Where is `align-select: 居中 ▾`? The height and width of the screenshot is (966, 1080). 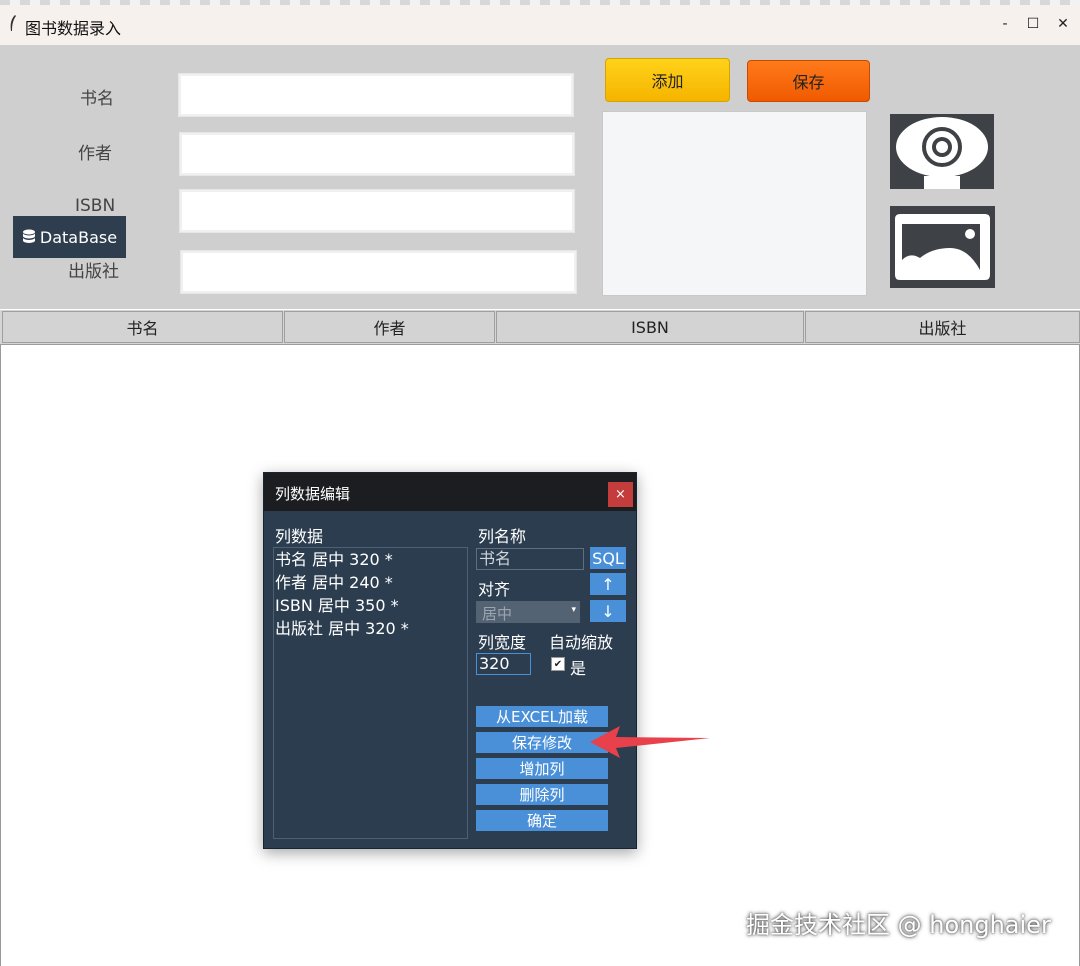
align-select: 居中 ▾ is located at coordinates (528, 612).